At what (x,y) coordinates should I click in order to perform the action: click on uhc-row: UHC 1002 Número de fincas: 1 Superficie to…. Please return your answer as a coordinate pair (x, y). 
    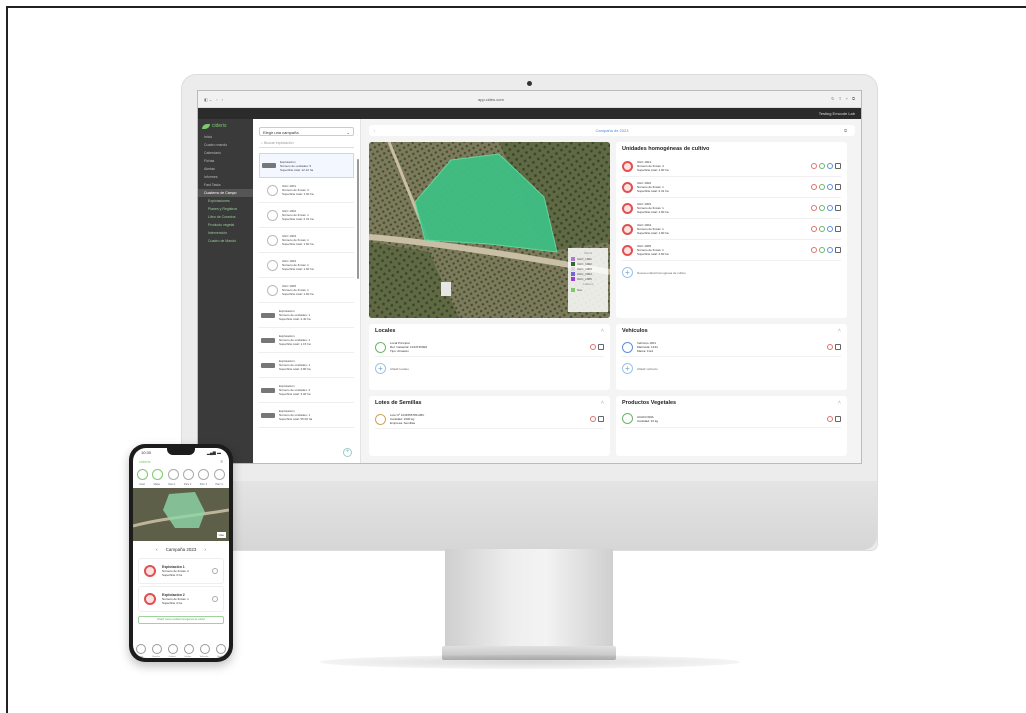
    Looking at the image, I should click on (731, 187).